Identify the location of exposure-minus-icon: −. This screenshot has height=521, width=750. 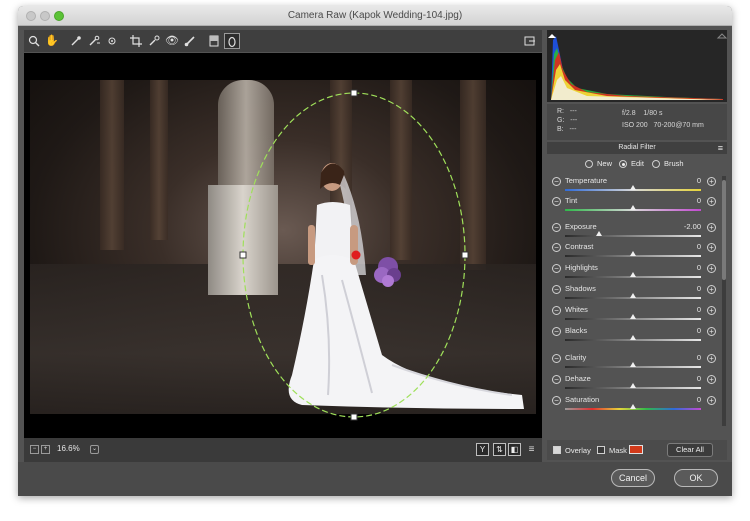
(556, 227).